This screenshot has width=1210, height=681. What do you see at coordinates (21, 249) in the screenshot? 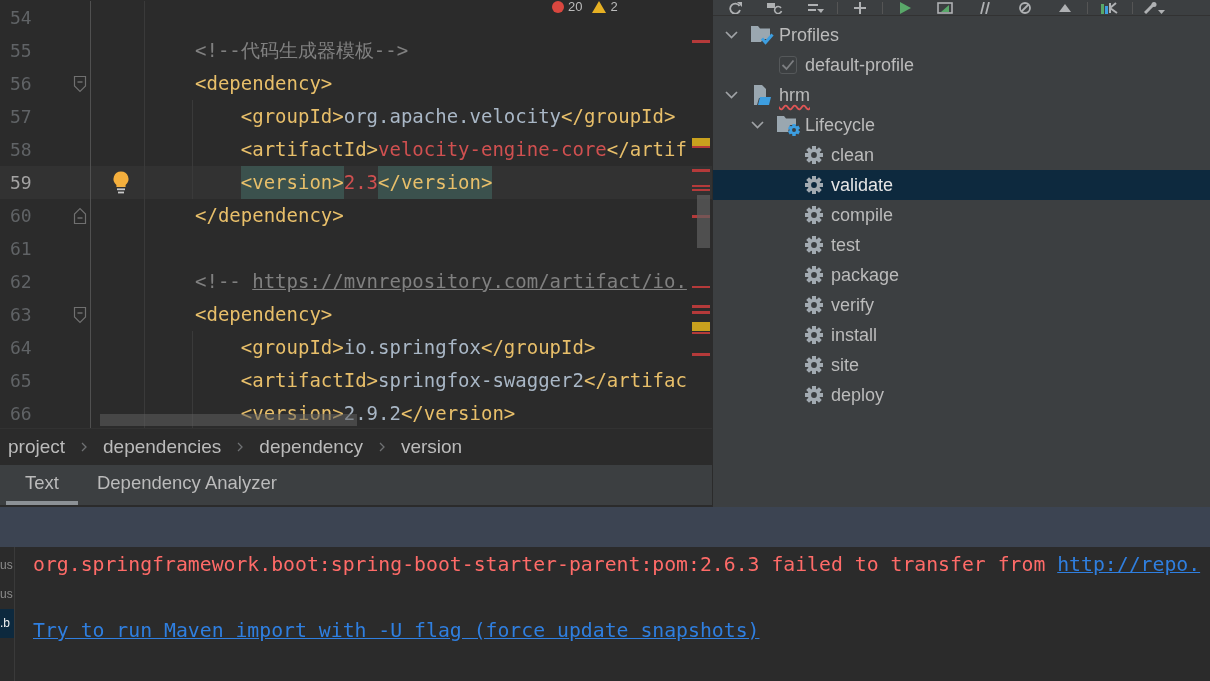
I see `line-number: 61` at bounding box center [21, 249].